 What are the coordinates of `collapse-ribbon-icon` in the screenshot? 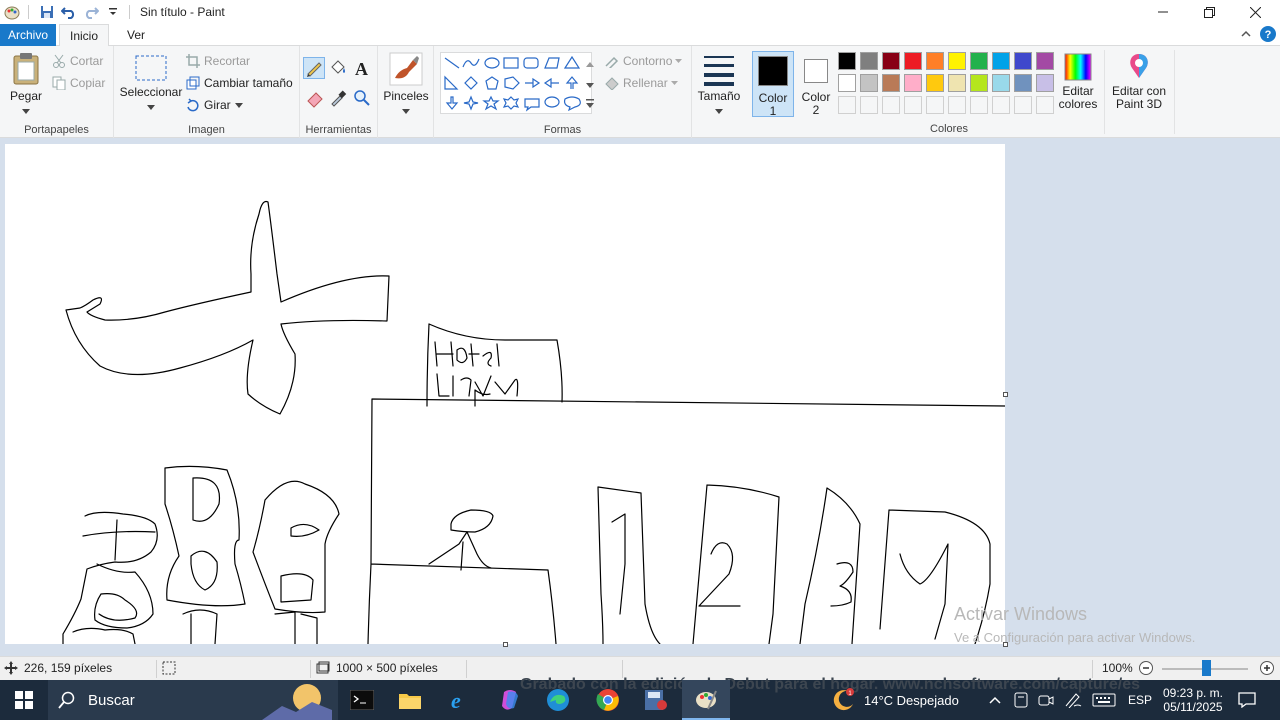 It's located at (1246, 35).